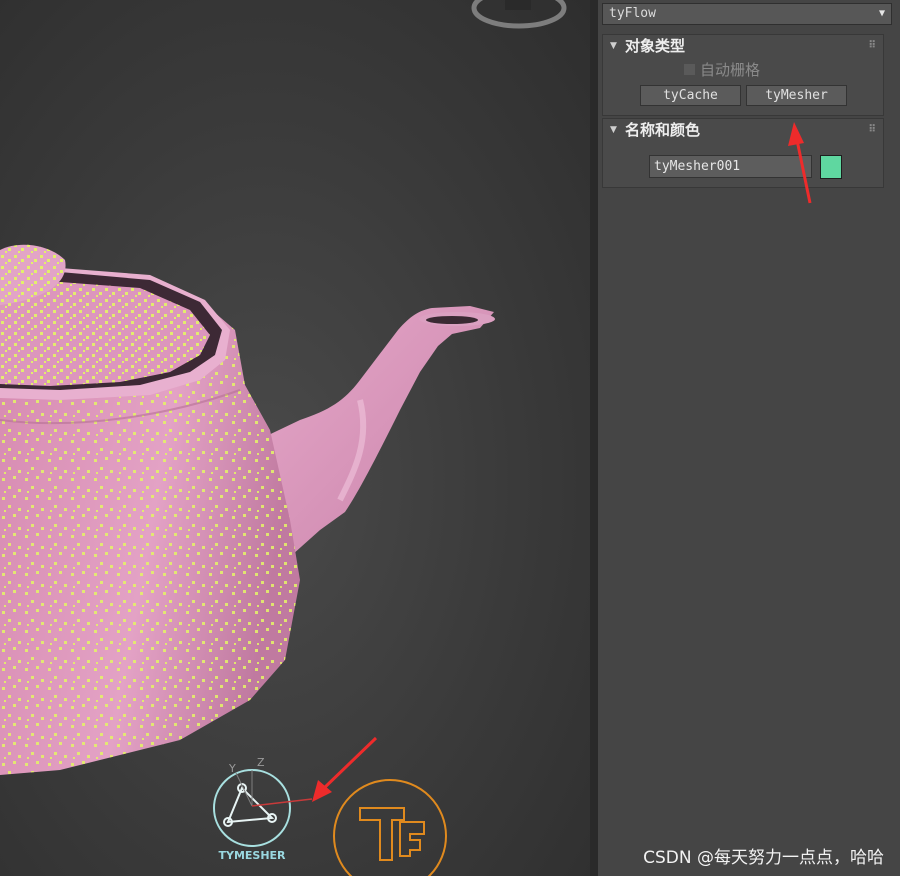  I want to click on watermark-text: CSDN @每天努力一点点，哈哈, so click(763, 858).